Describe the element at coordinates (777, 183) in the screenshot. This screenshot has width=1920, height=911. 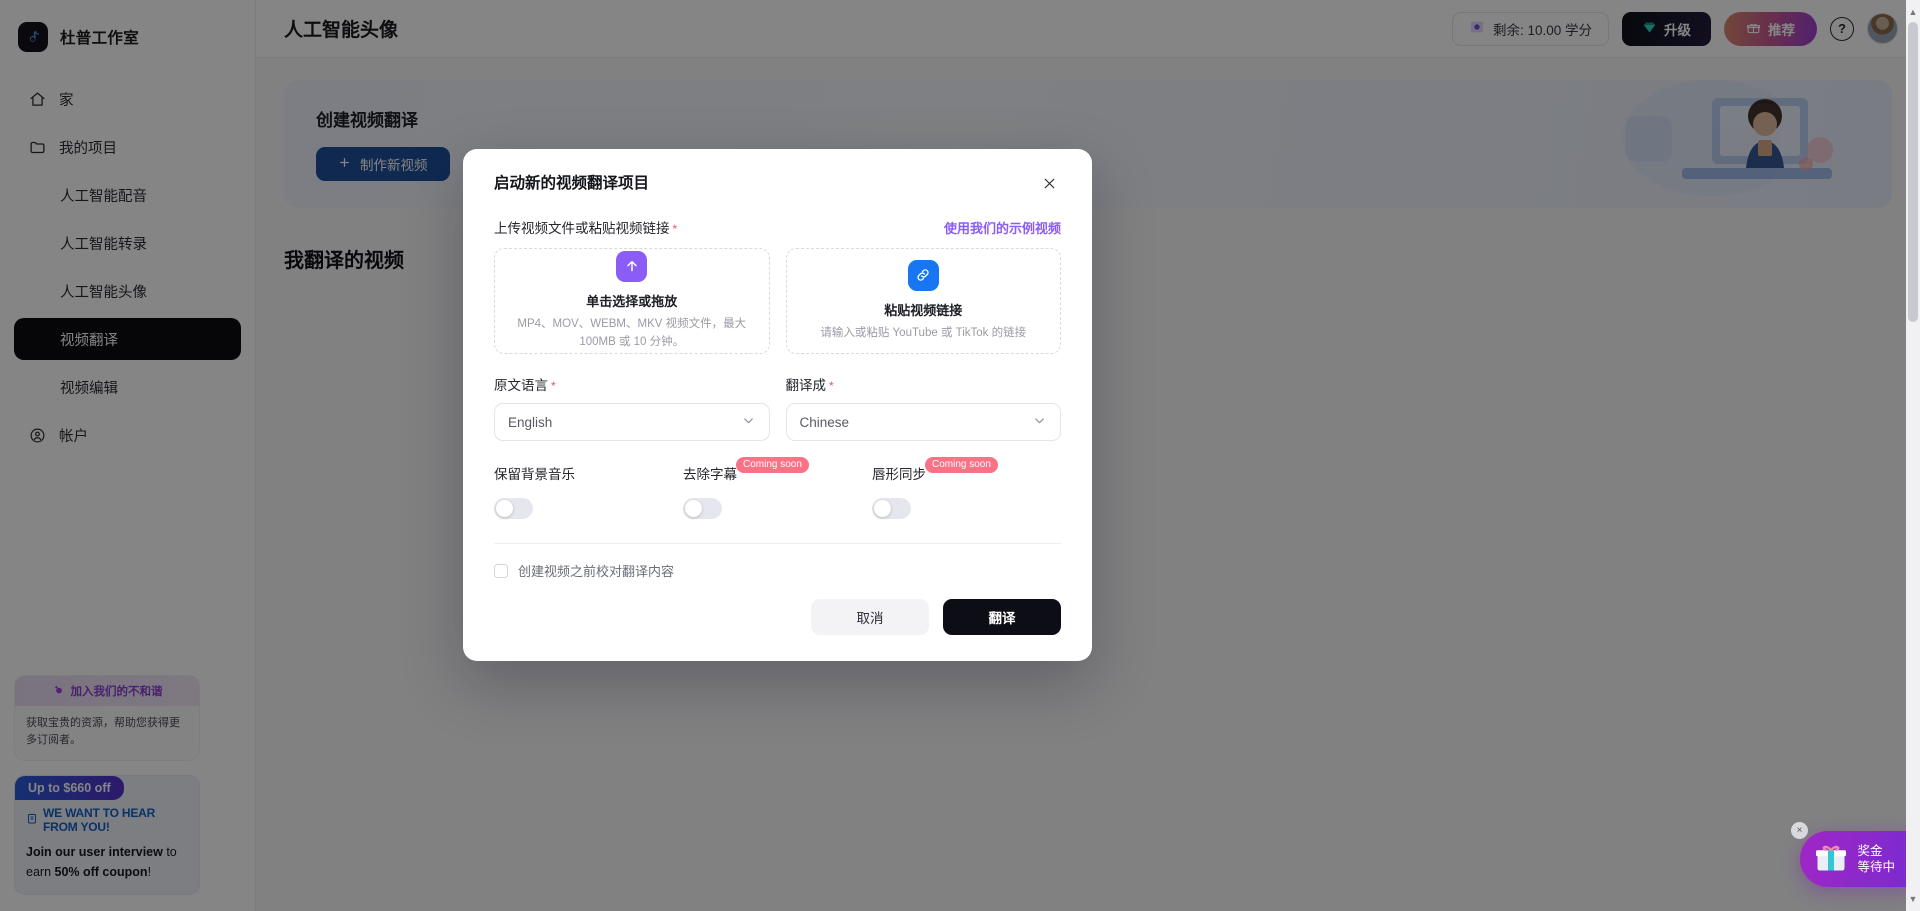
I see `modal-header: 启动新的视频翻译项目` at that location.